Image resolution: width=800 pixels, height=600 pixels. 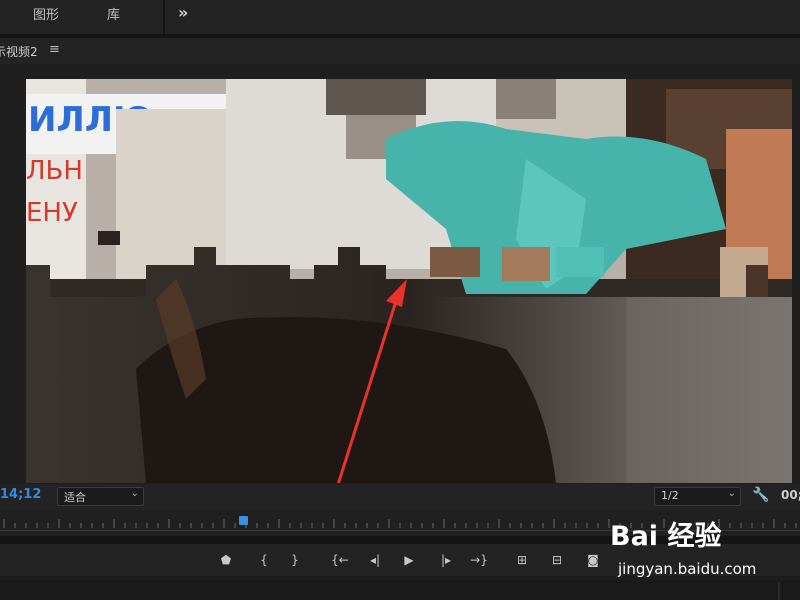 What do you see at coordinates (226, 560) in the screenshot?
I see `add-marker-button: ⬟` at bounding box center [226, 560].